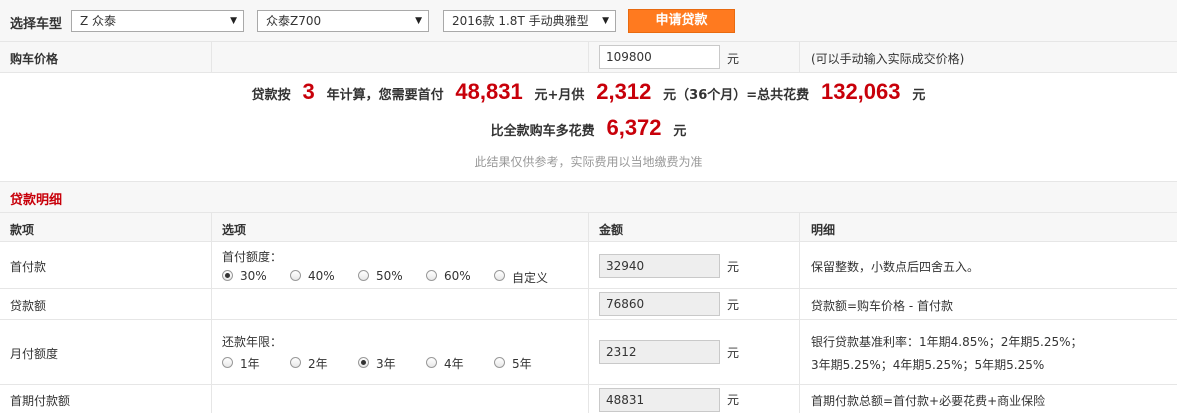 This screenshot has height=413, width=1177. I want to click on radio-label: 1年, so click(250, 364).